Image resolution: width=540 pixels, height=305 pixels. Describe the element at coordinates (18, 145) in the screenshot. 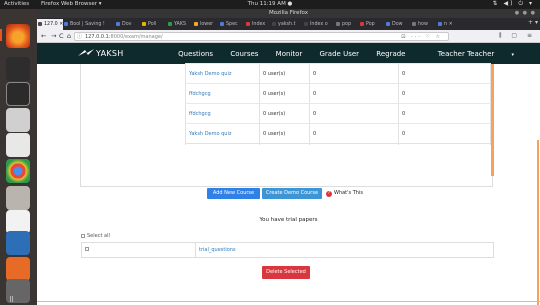

I see `text-editor-icon` at that location.